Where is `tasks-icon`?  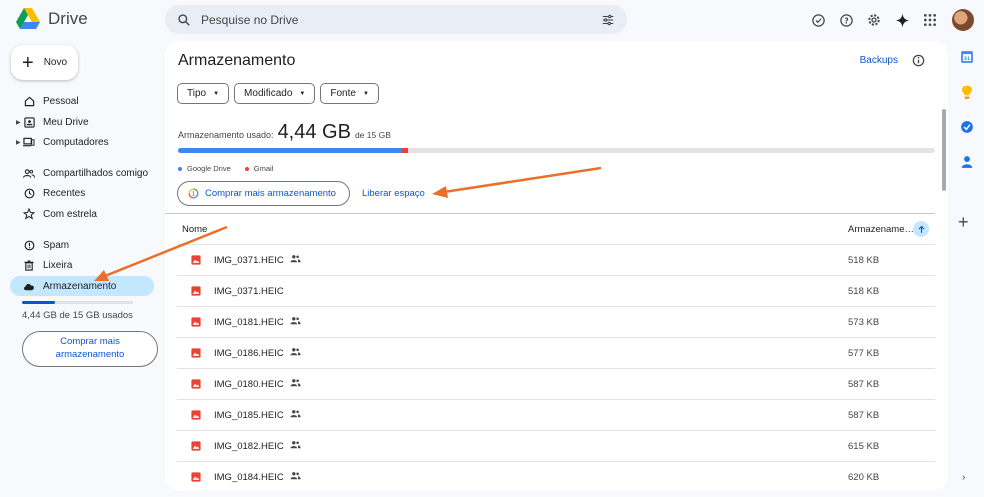 tasks-icon is located at coordinates (967, 127).